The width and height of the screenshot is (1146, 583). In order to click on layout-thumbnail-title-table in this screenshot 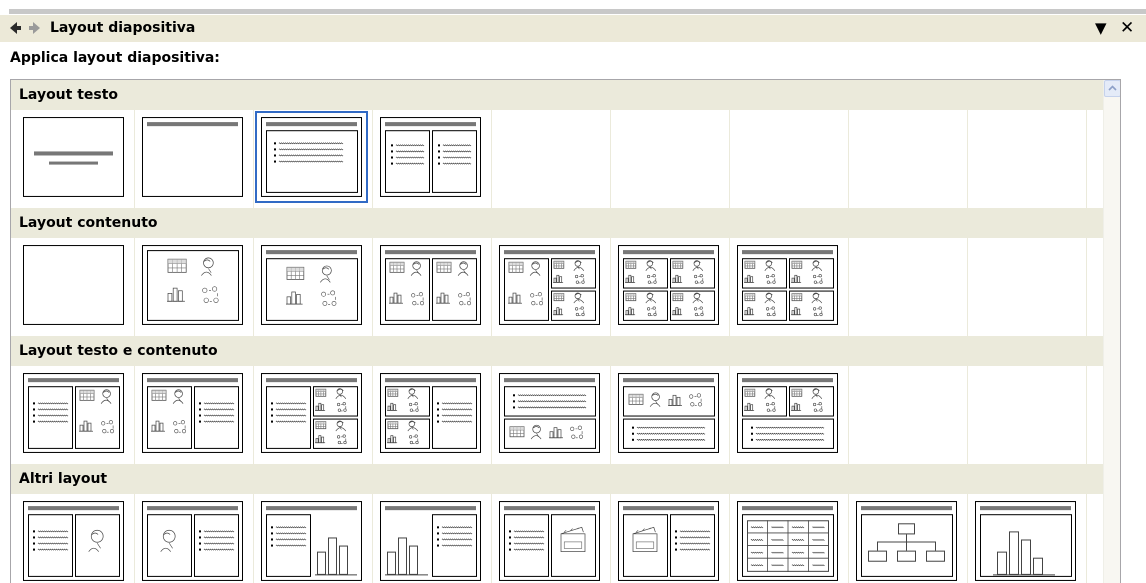, I will do `click(787, 539)`.